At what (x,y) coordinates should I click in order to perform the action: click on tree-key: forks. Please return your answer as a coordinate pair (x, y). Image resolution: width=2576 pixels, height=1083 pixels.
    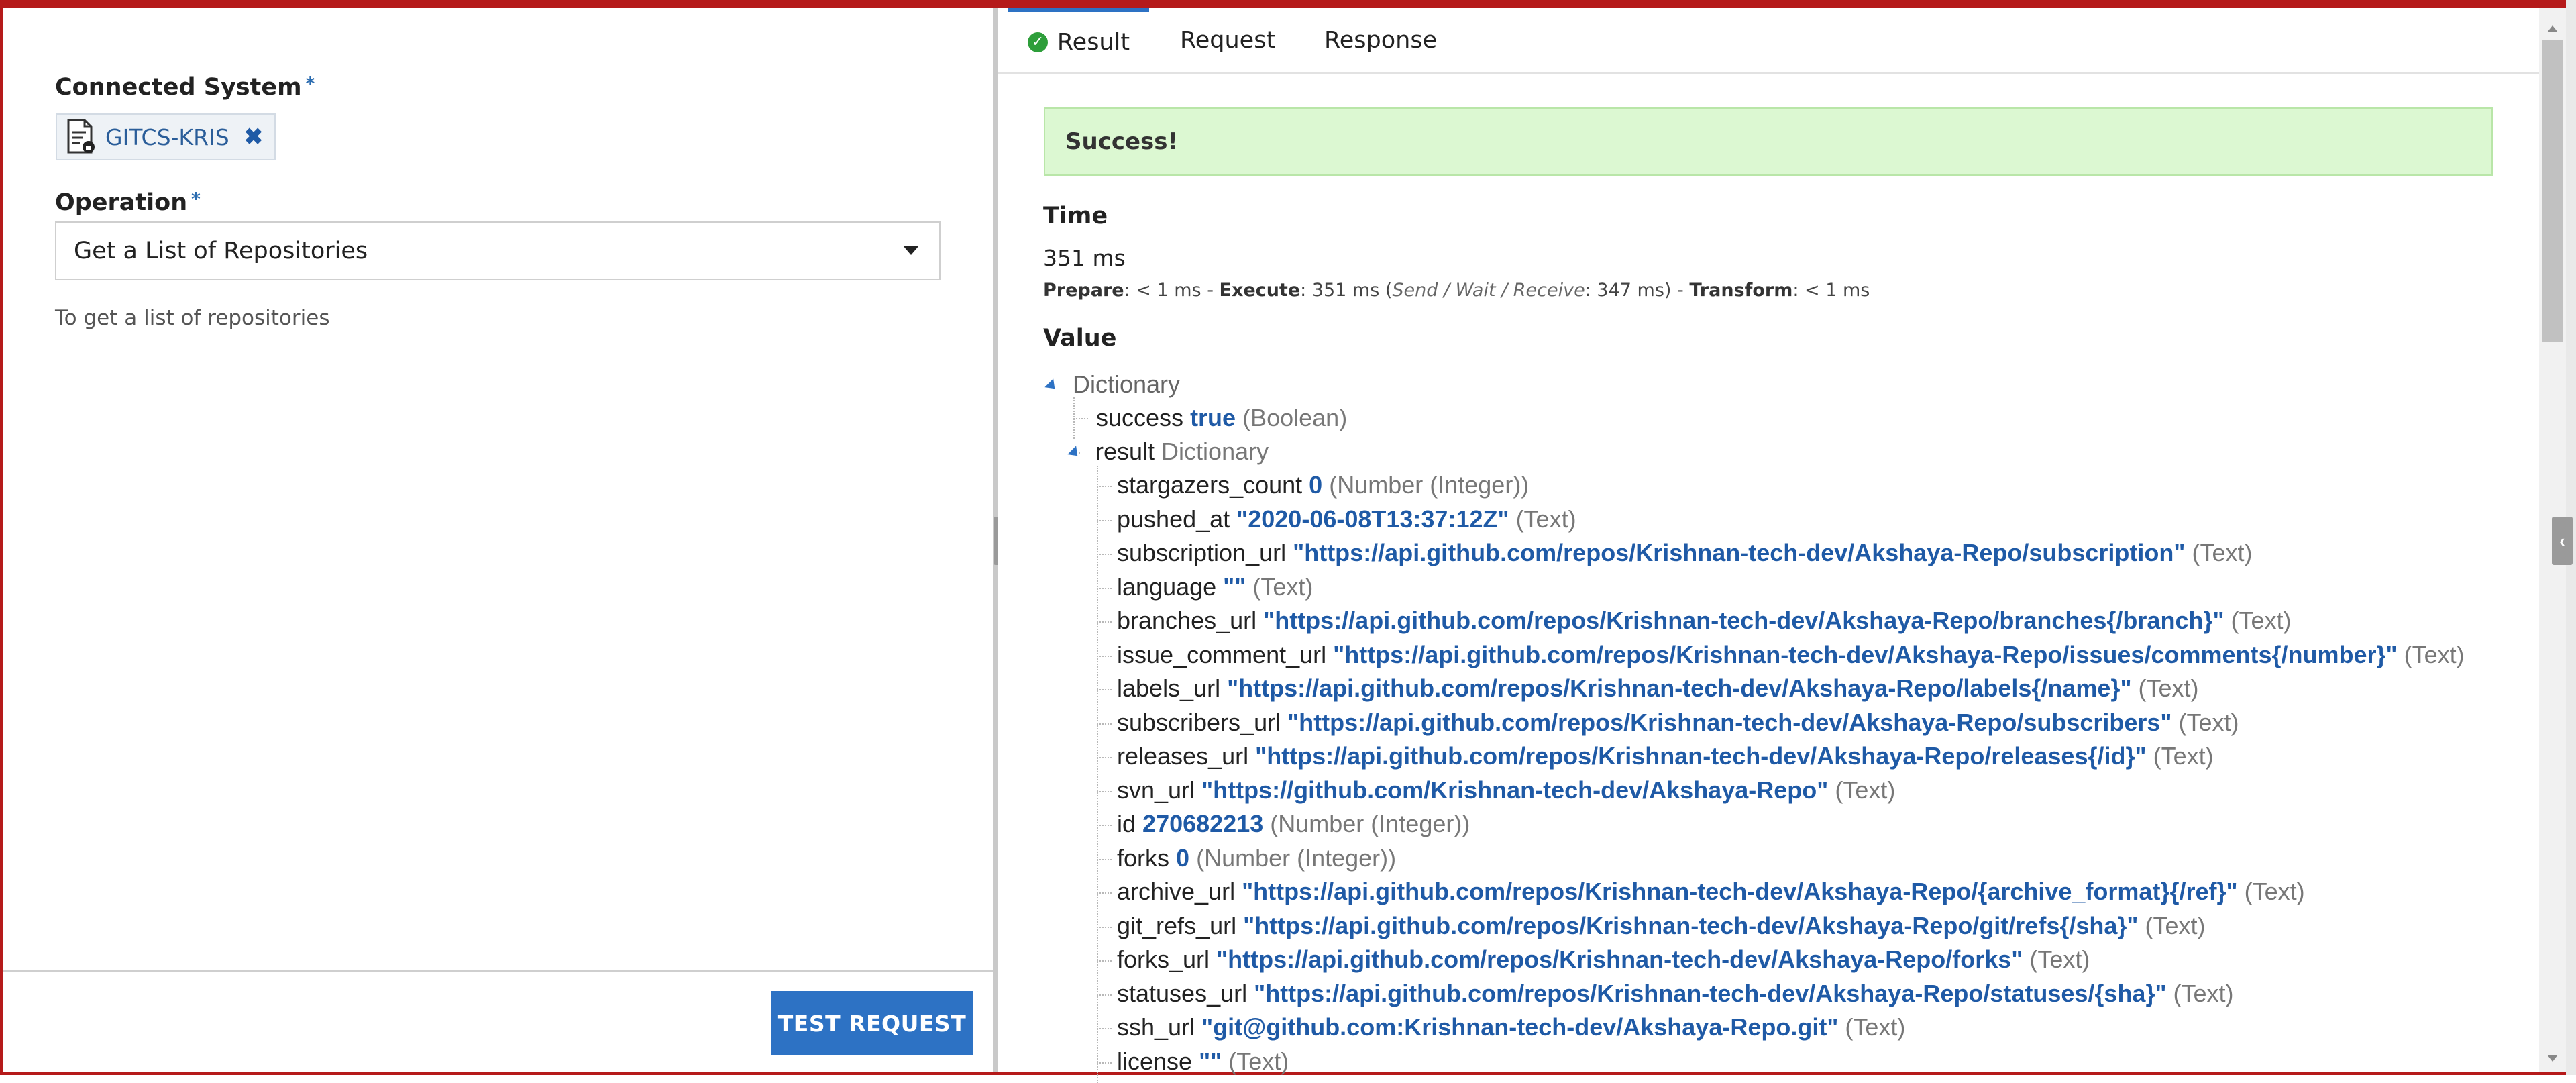
    Looking at the image, I should click on (1143, 857).